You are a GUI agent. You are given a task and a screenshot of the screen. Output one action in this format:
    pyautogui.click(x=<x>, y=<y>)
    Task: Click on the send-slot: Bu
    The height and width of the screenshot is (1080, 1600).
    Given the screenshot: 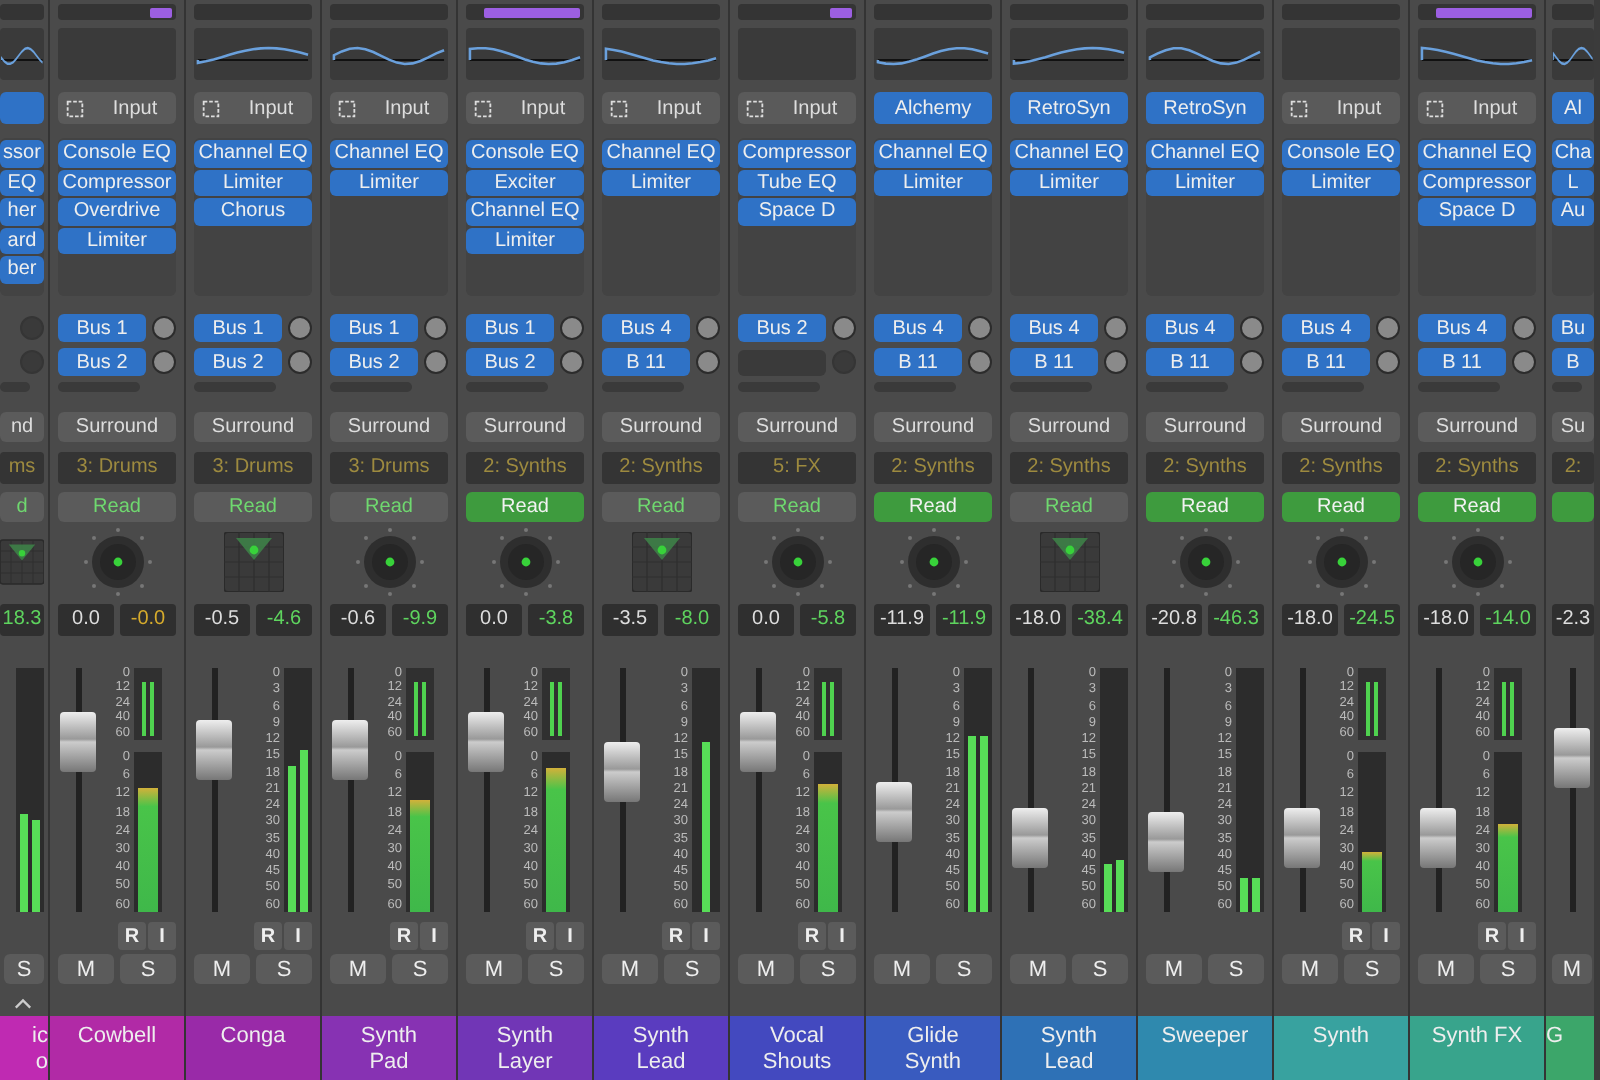 What is the action you would take?
    pyautogui.click(x=1573, y=328)
    